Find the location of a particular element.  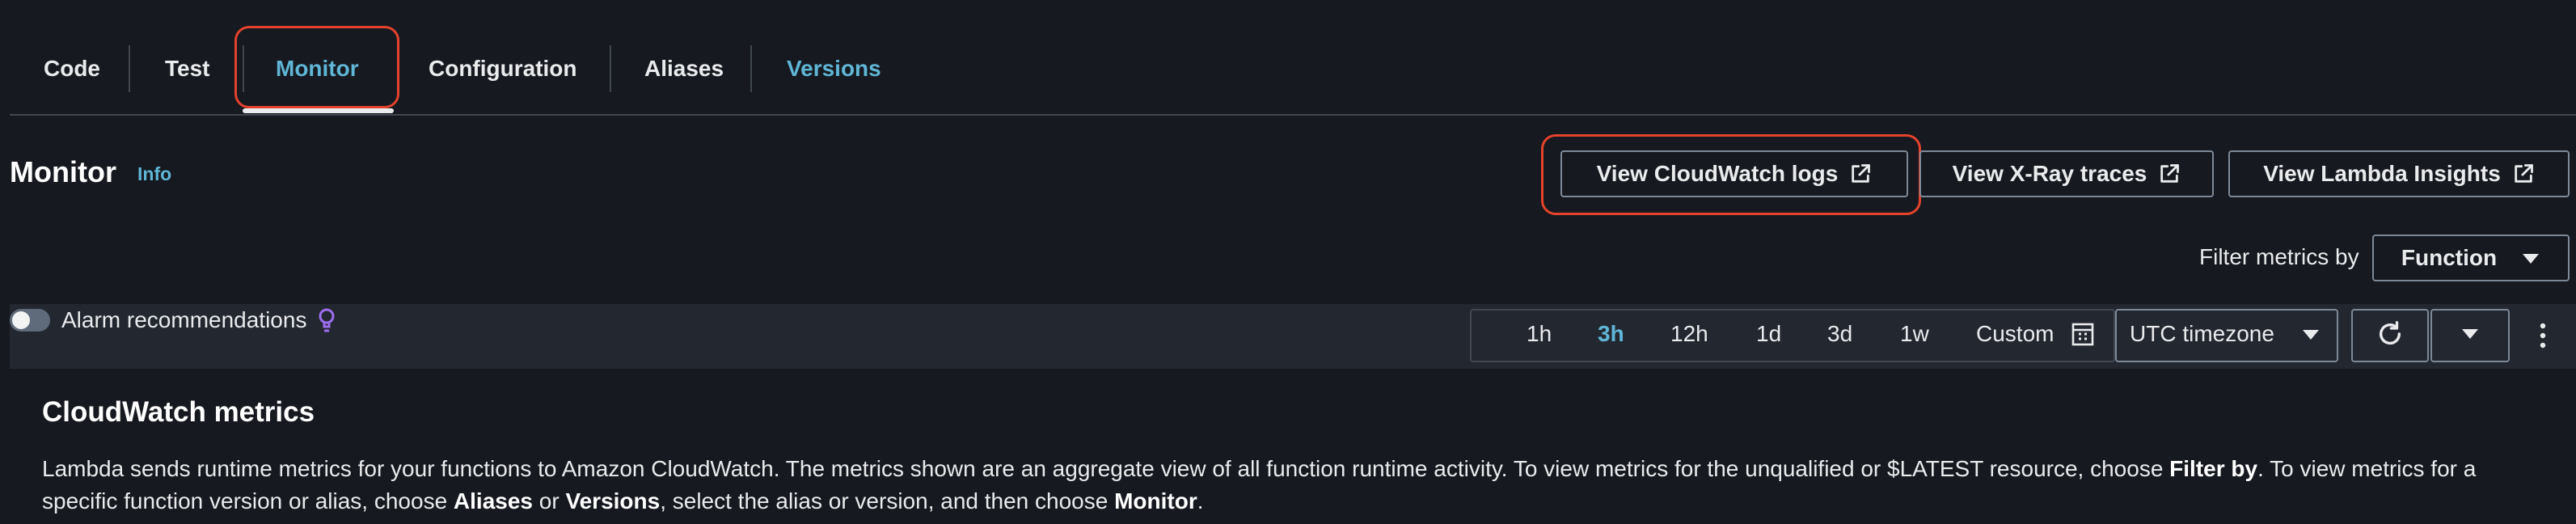

tab-configuration: Configuration is located at coordinates (503, 69).